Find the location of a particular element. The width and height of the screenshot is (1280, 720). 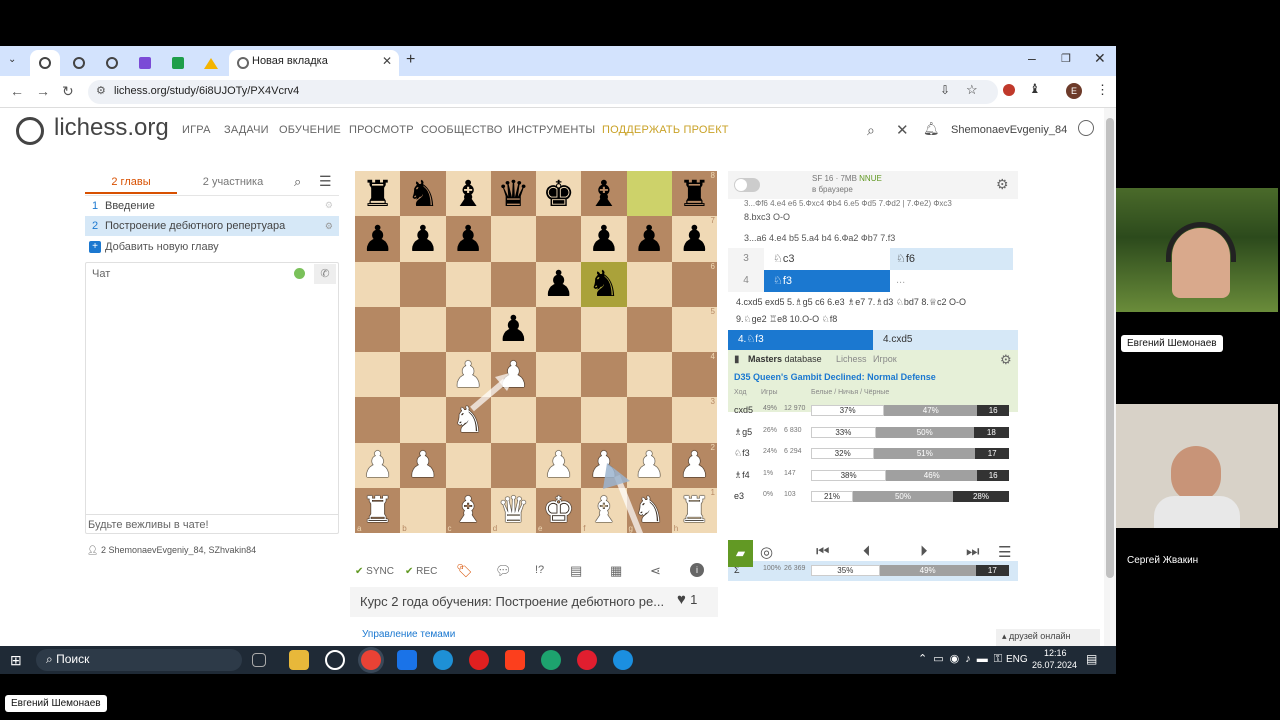

square-b7: ♟ is located at coordinates (423, 239).